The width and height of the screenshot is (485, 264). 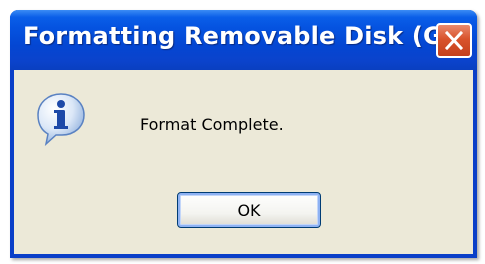 What do you see at coordinates (212, 124) in the screenshot?
I see `message-text: Format Complete.` at bounding box center [212, 124].